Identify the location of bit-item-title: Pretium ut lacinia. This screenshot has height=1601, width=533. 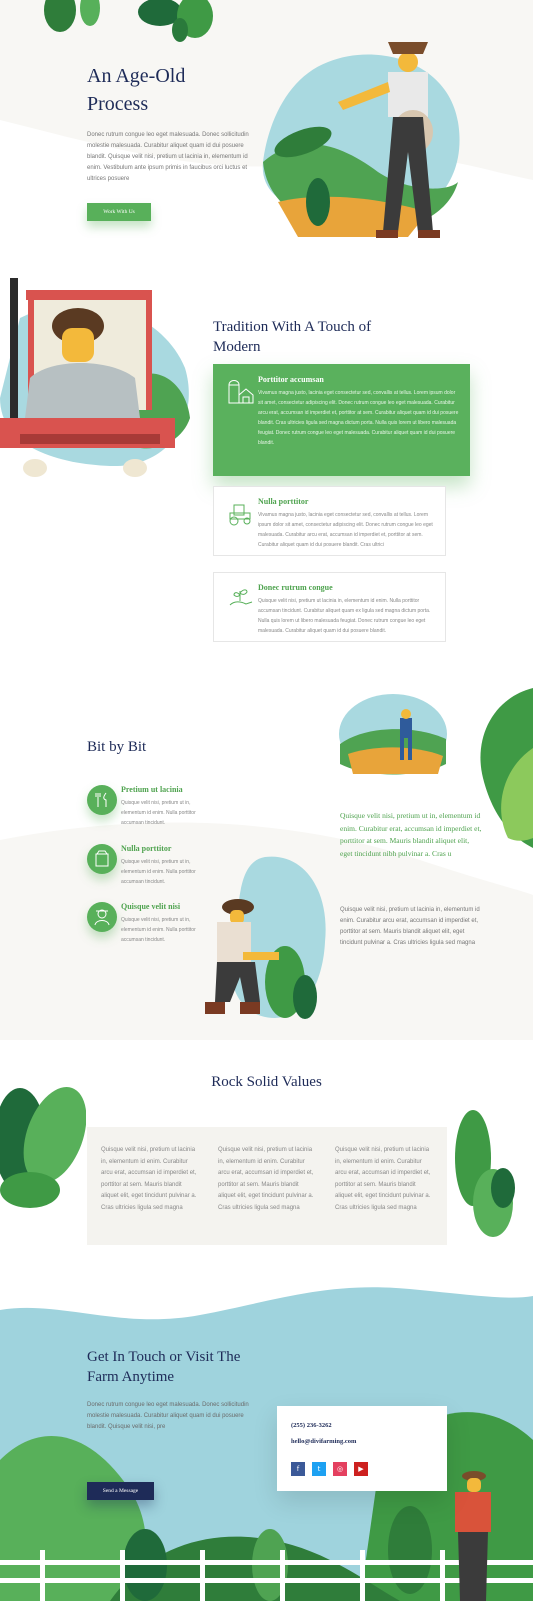
(152, 789).